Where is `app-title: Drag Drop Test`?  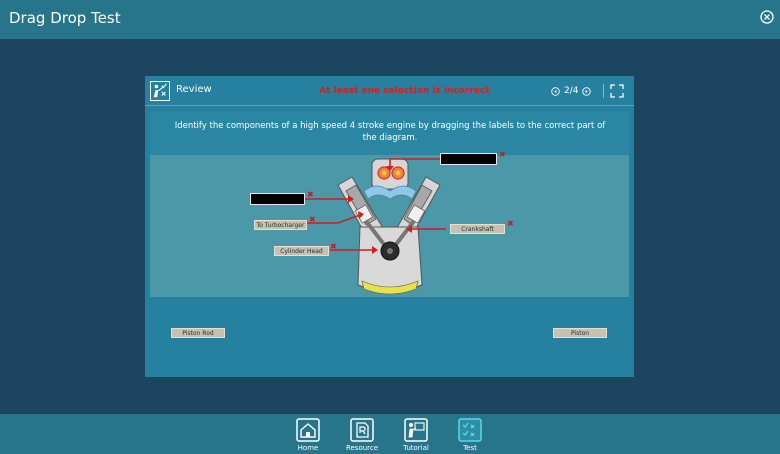 app-title: Drag Drop Test is located at coordinates (65, 18).